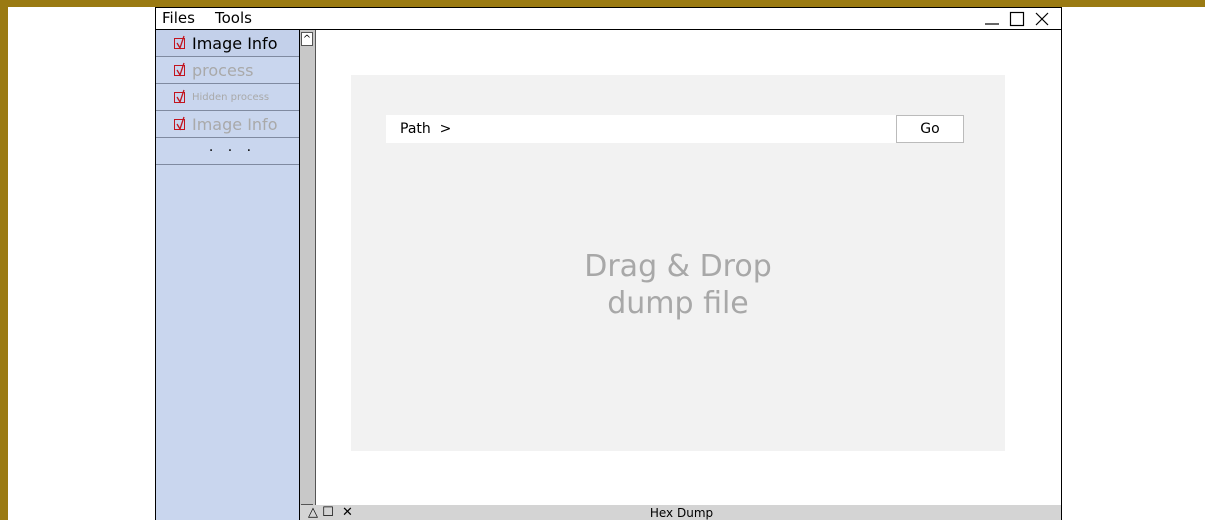 The height and width of the screenshot is (520, 1205). Describe the element at coordinates (1042, 19) in the screenshot. I see `close-icon` at that location.